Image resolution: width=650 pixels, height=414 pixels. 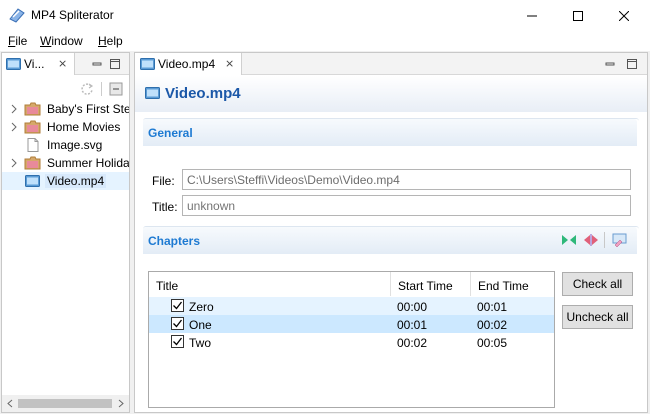 I want to click on chapters-section-header: Chapters, so click(x=390, y=240).